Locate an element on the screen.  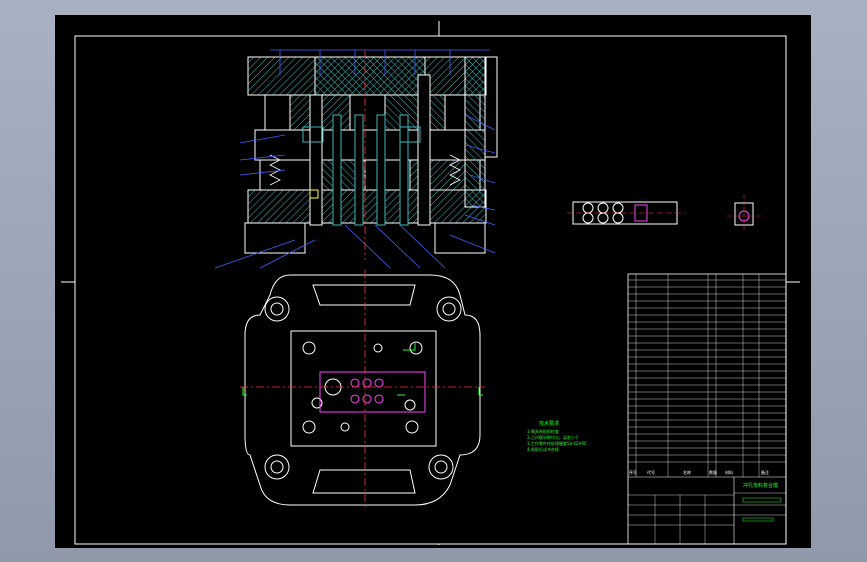
plan-view is located at coordinates (362, 390).